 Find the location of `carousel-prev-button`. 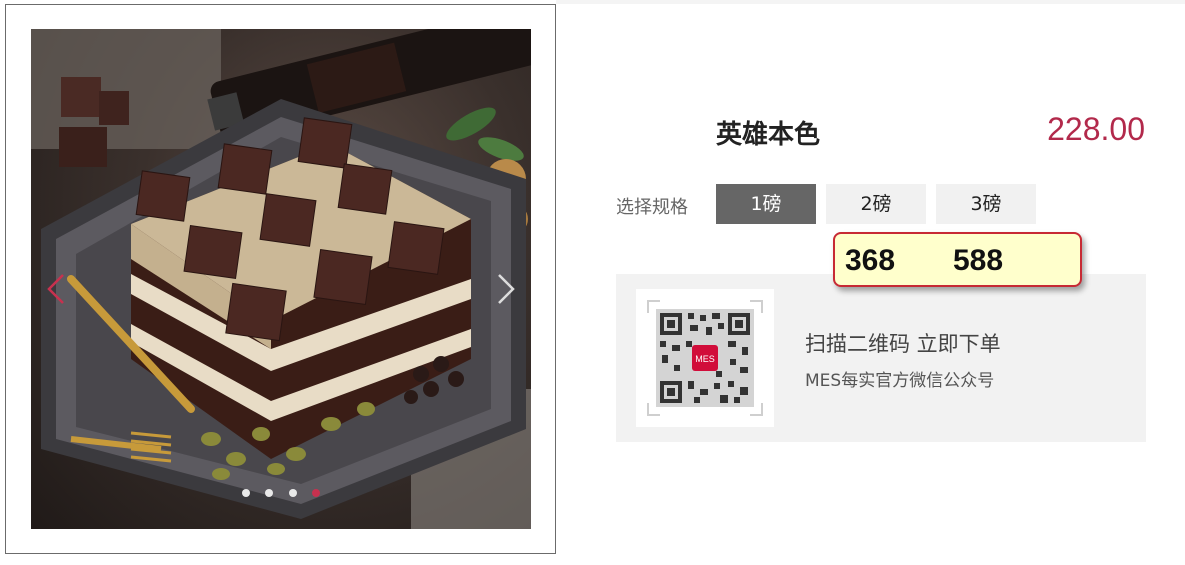

carousel-prev-button is located at coordinates (59, 289).